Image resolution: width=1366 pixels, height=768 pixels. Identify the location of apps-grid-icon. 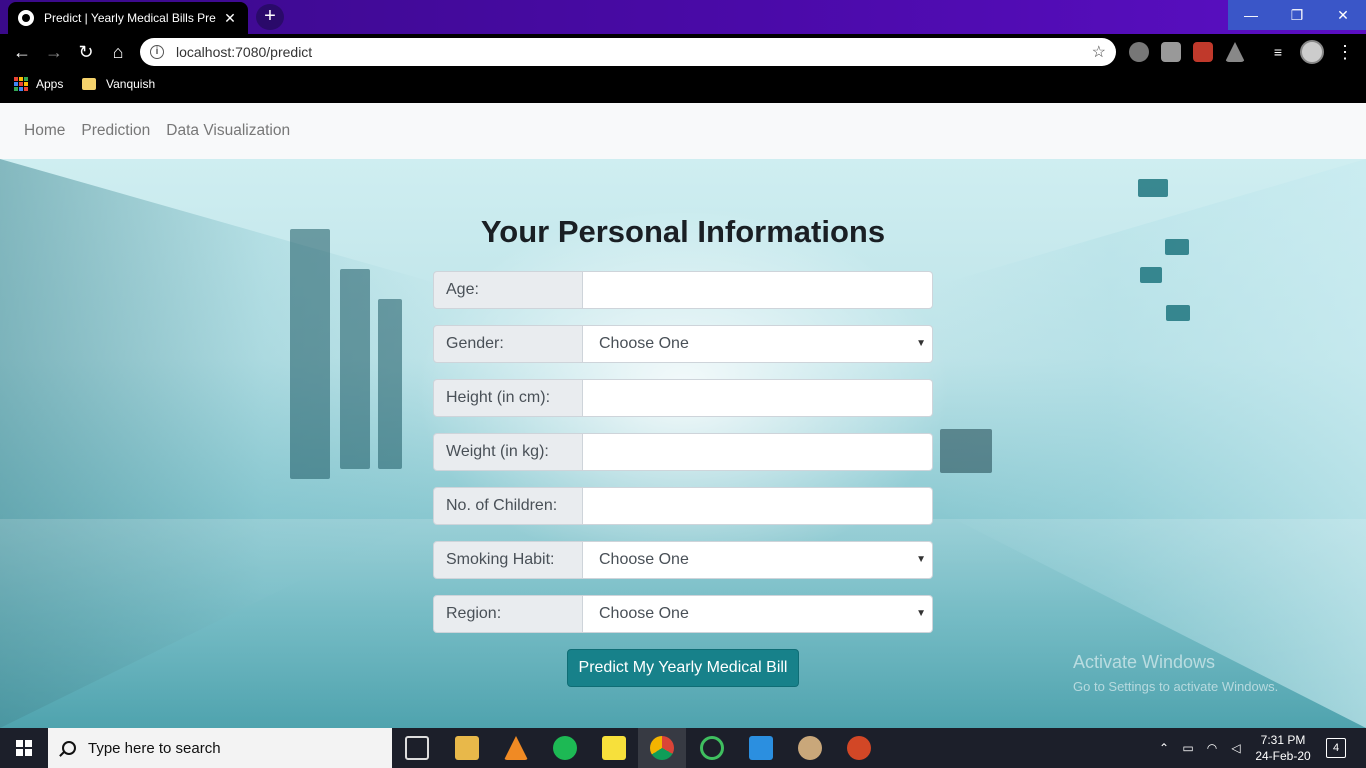
(21, 84).